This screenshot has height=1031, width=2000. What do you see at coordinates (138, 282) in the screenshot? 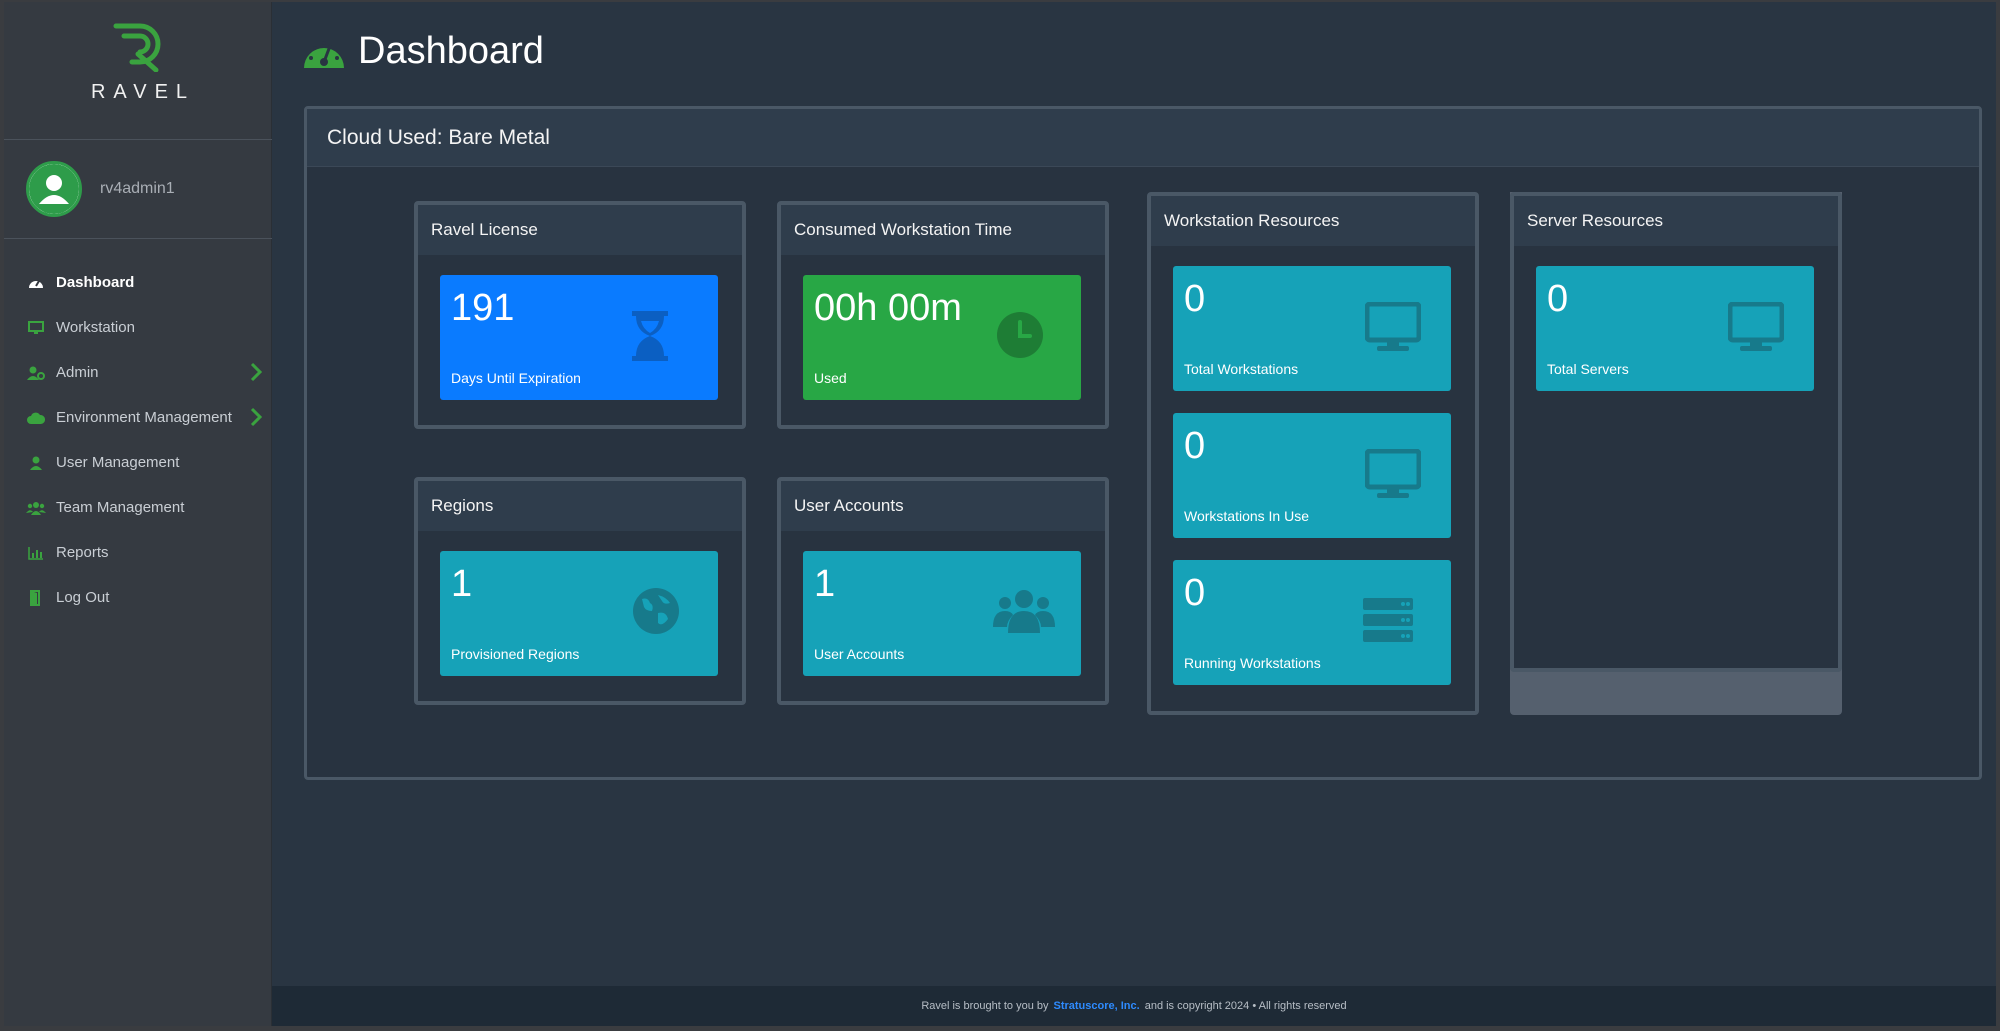
I see `nav-item-dashboard: Dashboard` at bounding box center [138, 282].